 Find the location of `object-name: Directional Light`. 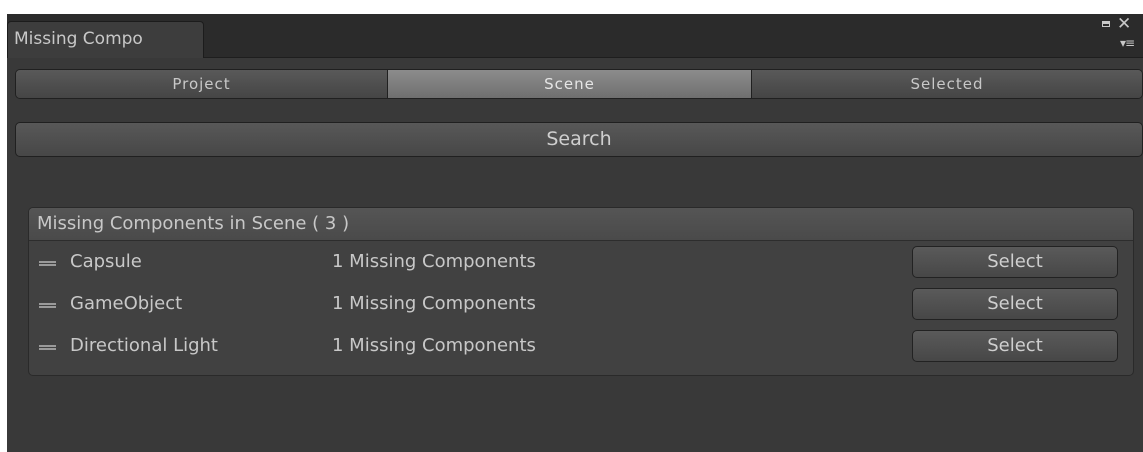

object-name: Directional Light is located at coordinates (144, 345).